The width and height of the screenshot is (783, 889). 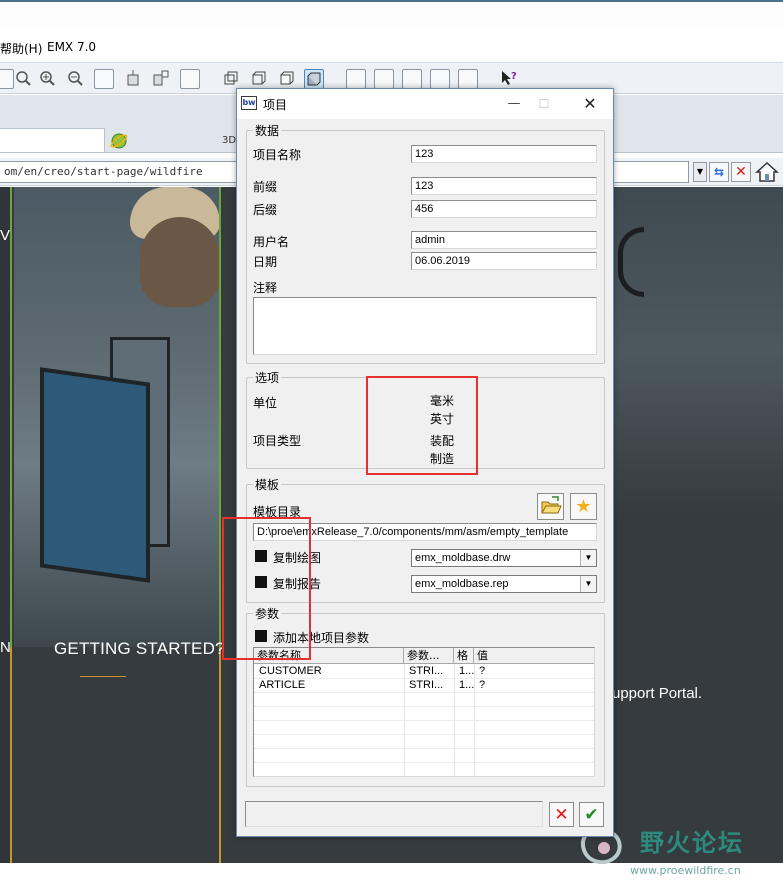 I want to click on dialog-title-bar: bw 项目 — ☐ ✕, so click(x=425, y=104).